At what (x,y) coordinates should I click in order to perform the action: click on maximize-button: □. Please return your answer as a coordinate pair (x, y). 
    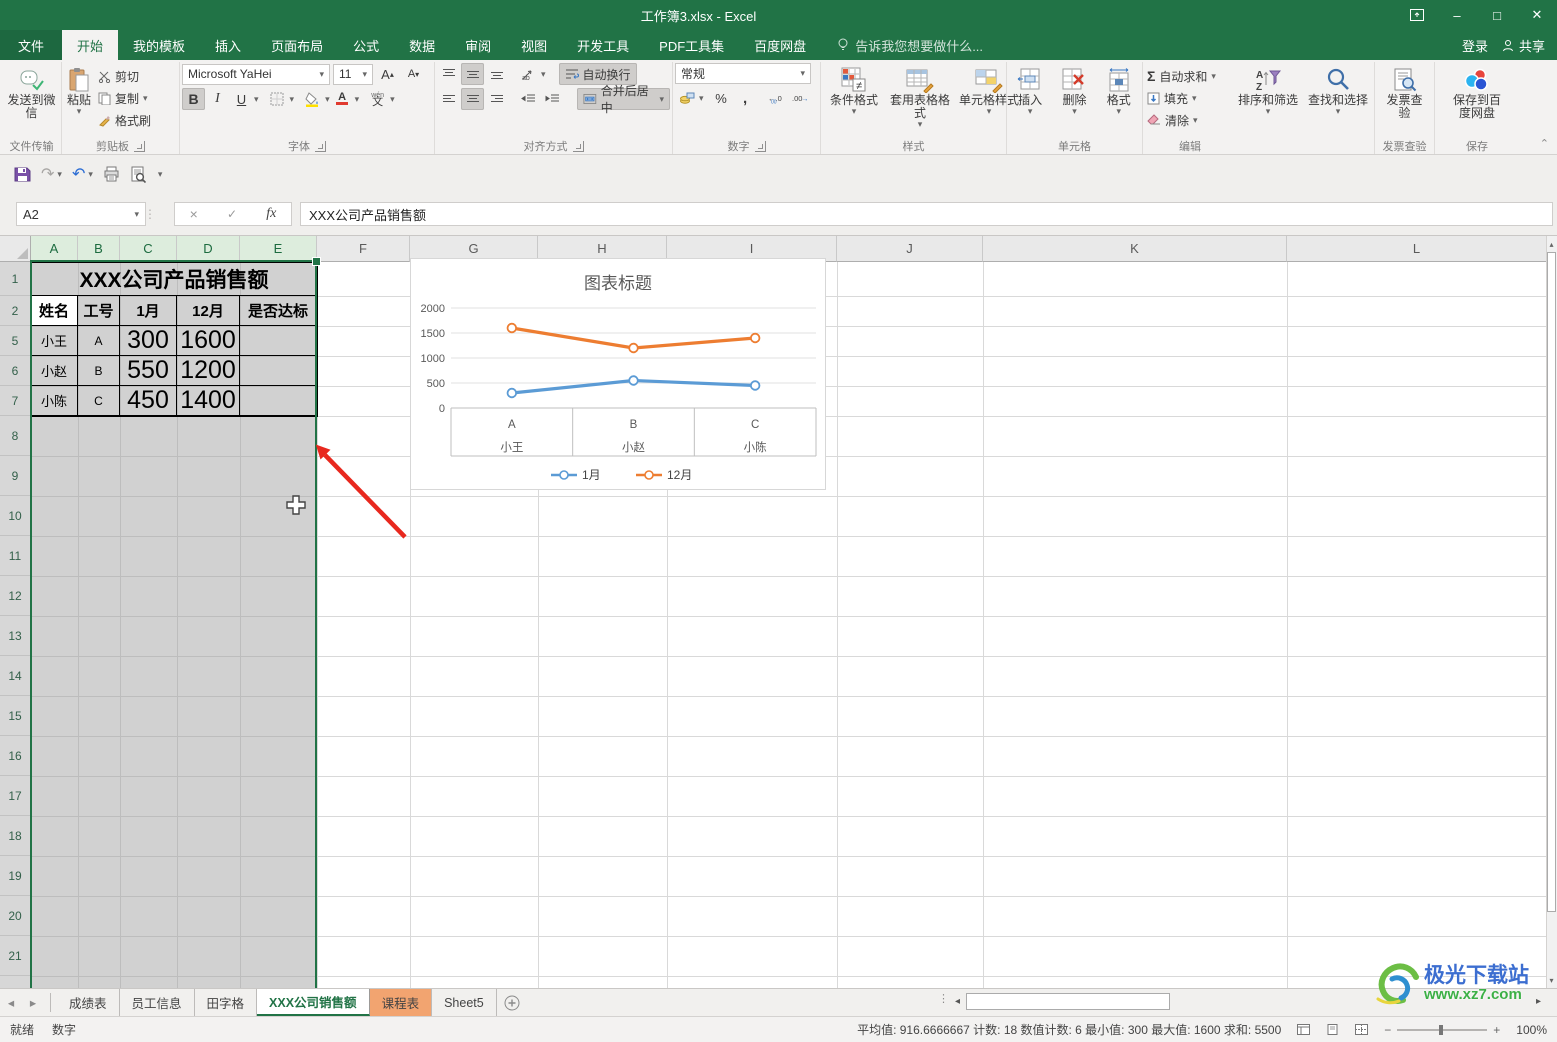
    Looking at the image, I should click on (1497, 15).